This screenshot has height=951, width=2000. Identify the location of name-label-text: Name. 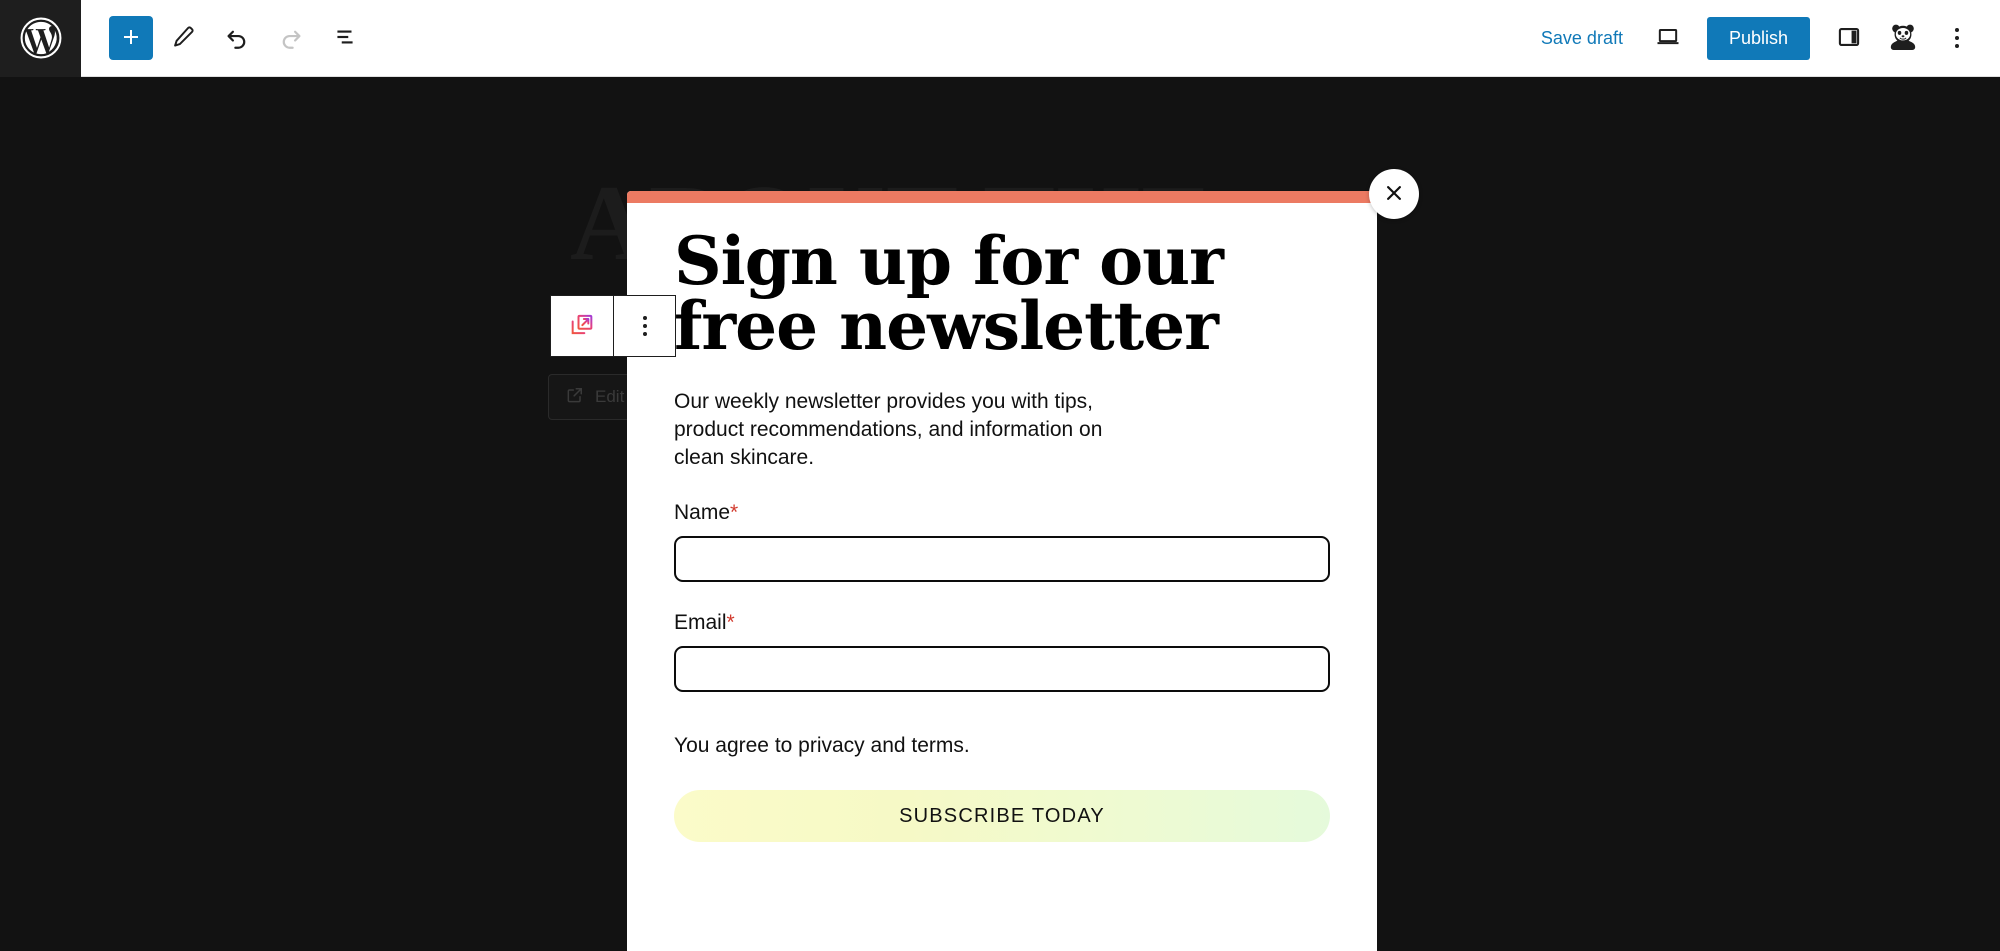
(702, 513).